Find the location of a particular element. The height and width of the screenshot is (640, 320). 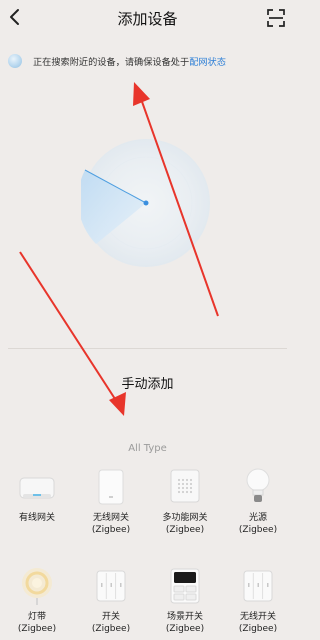

bulb-icon is located at coordinates (258, 487).